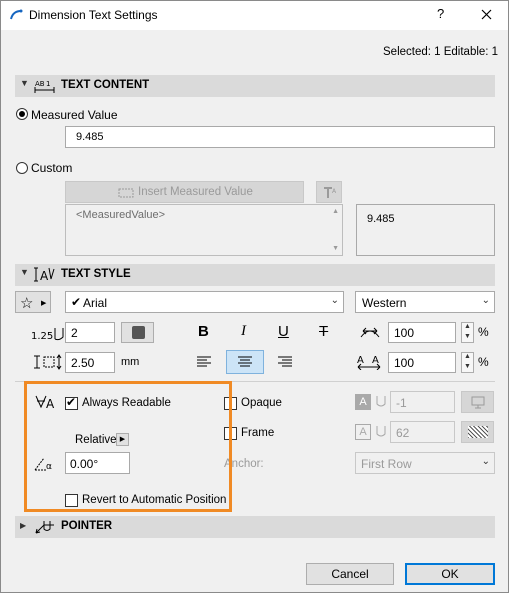 The height and width of the screenshot is (593, 509). I want to click on highlight-box, so click(128, 446).